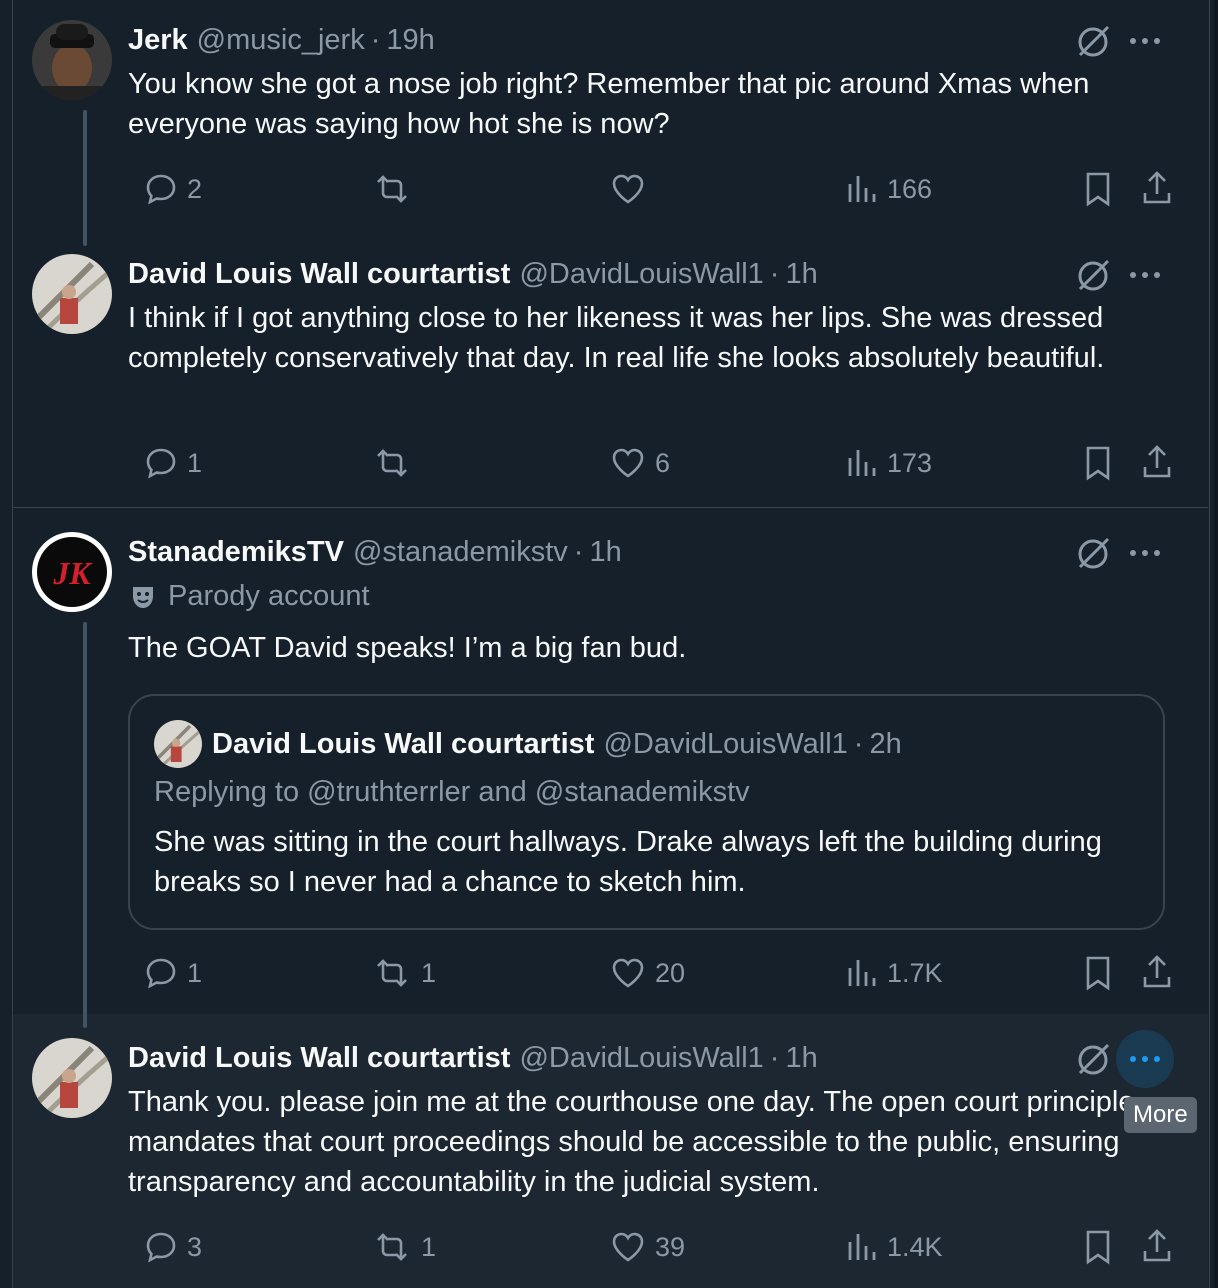  I want to click on view-count: 1.4K, so click(915, 1246).